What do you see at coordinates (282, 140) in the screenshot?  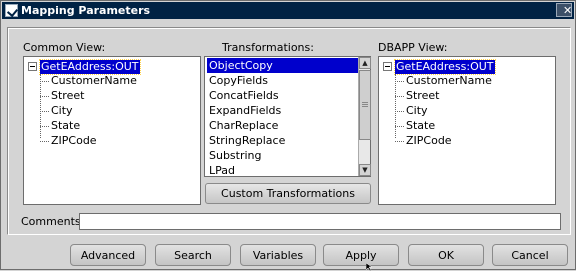 I see `list-item: StringReplace` at bounding box center [282, 140].